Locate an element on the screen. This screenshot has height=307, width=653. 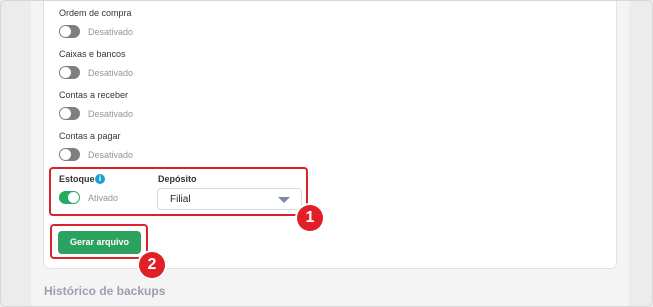
annotation-badge-2: 2 is located at coordinates (152, 265).